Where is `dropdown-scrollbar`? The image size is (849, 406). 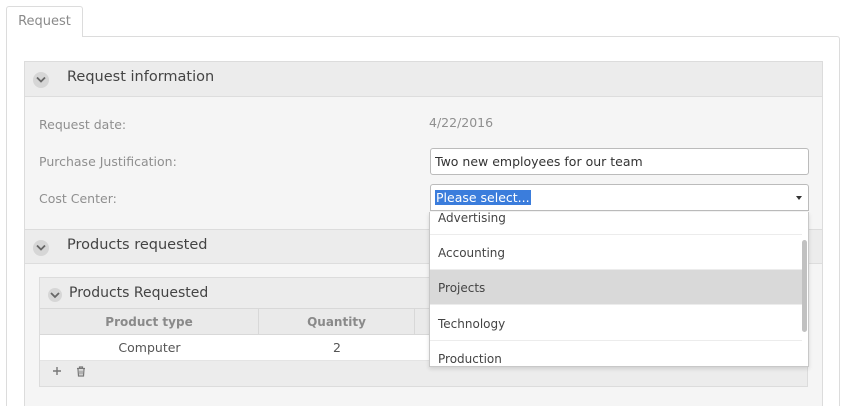
dropdown-scrollbar is located at coordinates (804, 286).